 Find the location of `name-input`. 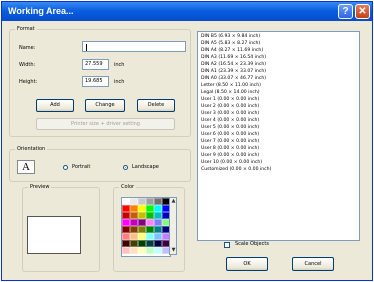

name-input is located at coordinates (134, 46).